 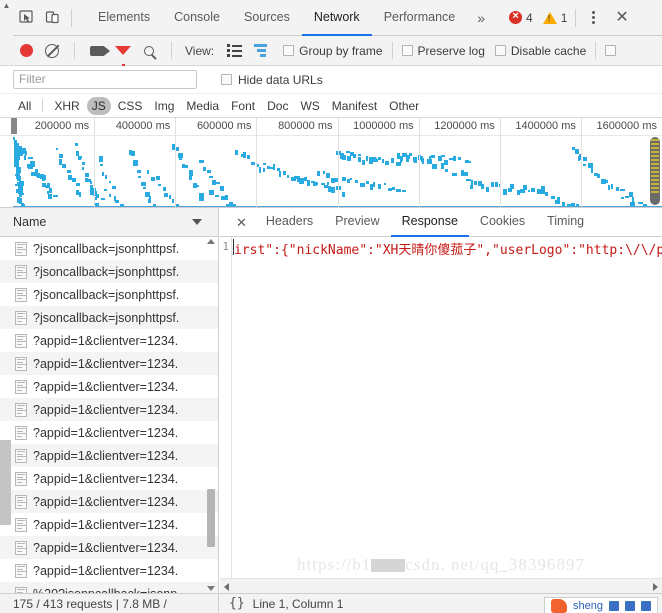 What do you see at coordinates (106, 317) in the screenshot?
I see `request-name: ?jsoncallback=jsonphttpsf.` at bounding box center [106, 317].